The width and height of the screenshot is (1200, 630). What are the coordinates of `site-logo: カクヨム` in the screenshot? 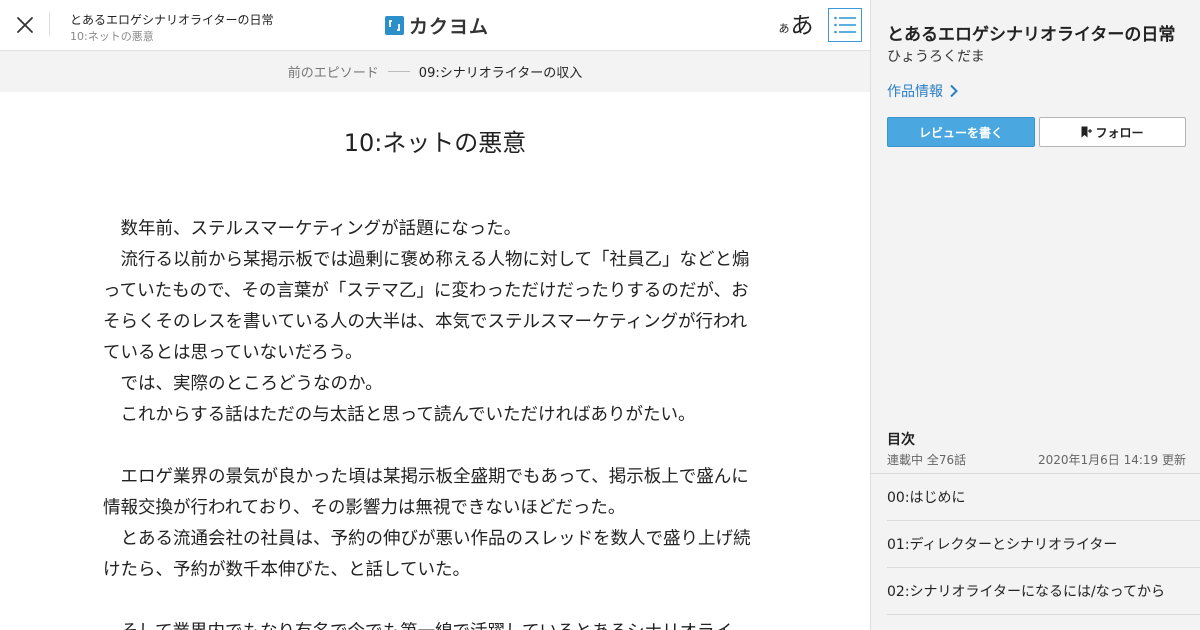 It's located at (437, 25).